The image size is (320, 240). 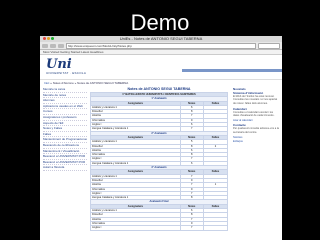 What do you see at coordinates (160, 22) in the screenshot?
I see `slide-title: Demo` at bounding box center [160, 22].